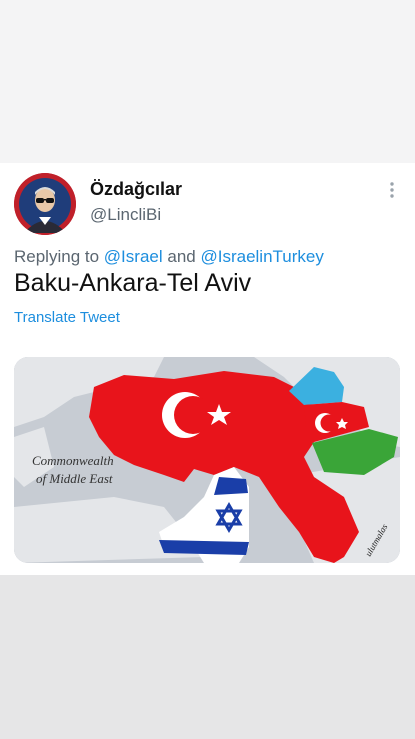 The image size is (415, 739). I want to click on reply-prefix: Replying to, so click(57, 256).